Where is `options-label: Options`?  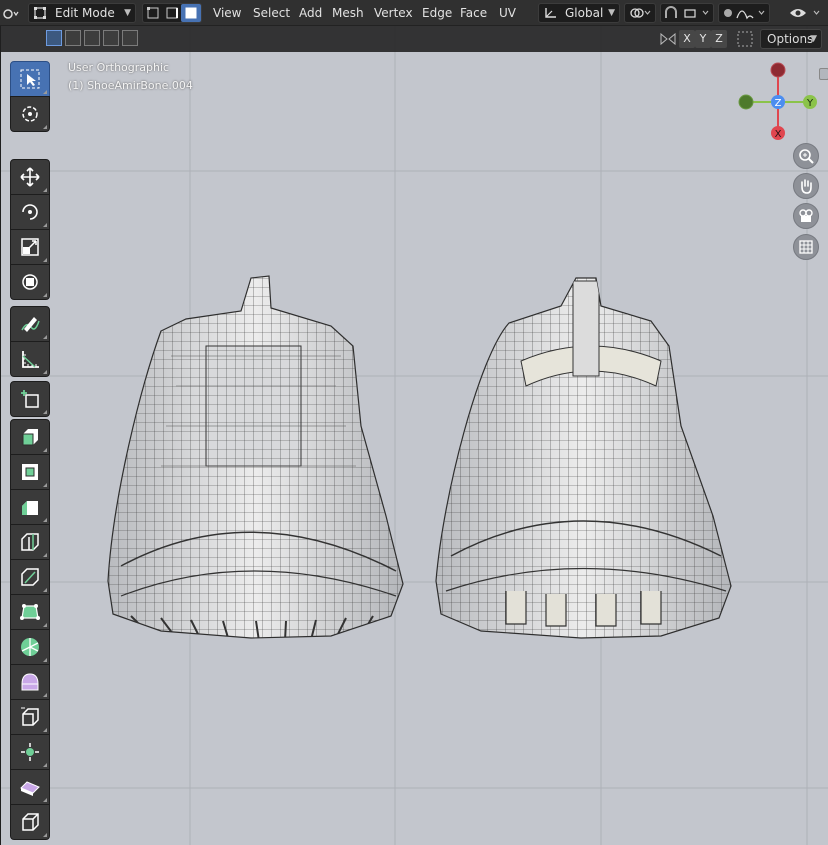
options-label: Options is located at coordinates (790, 39).